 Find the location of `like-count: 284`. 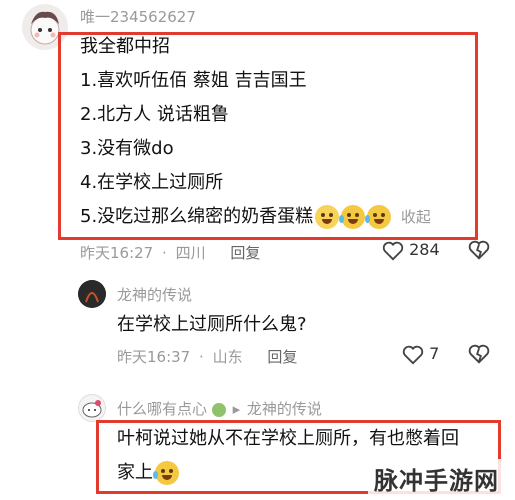

like-count: 284 is located at coordinates (424, 249).